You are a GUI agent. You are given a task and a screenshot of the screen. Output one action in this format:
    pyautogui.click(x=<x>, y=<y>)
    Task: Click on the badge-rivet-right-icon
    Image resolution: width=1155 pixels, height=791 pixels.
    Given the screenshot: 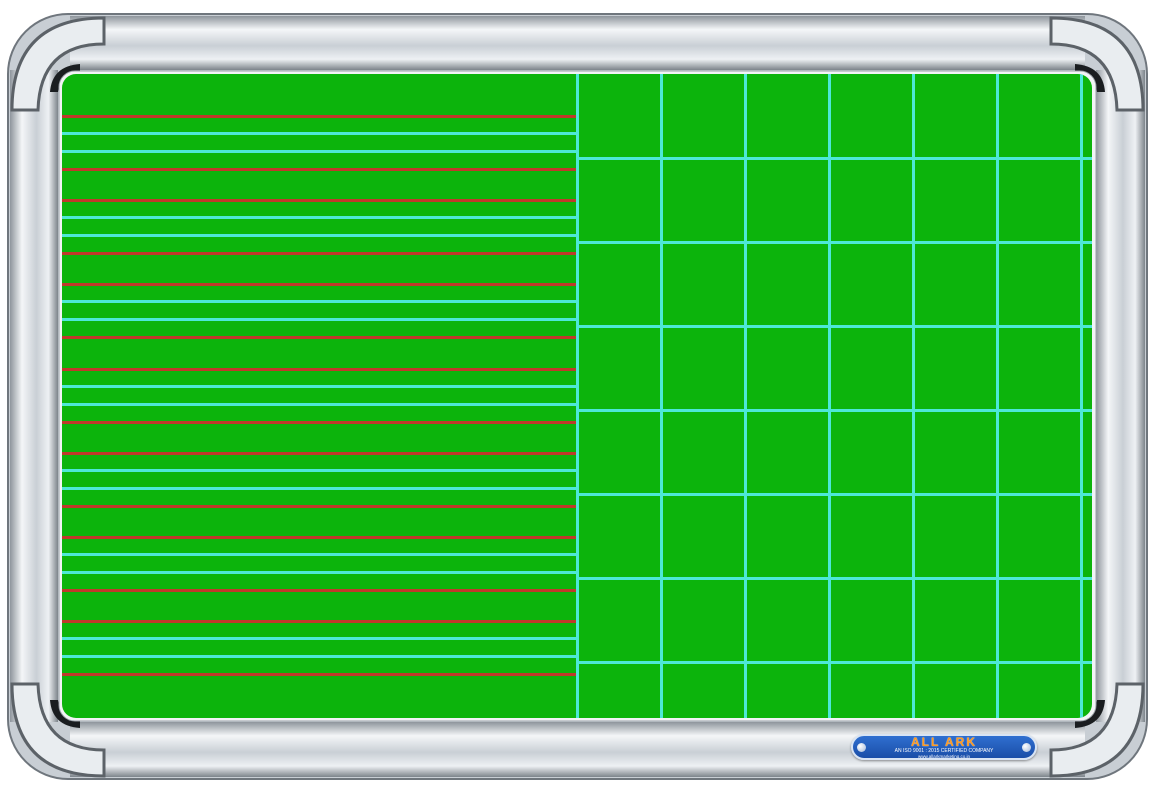 What is the action you would take?
    pyautogui.click(x=1026, y=747)
    